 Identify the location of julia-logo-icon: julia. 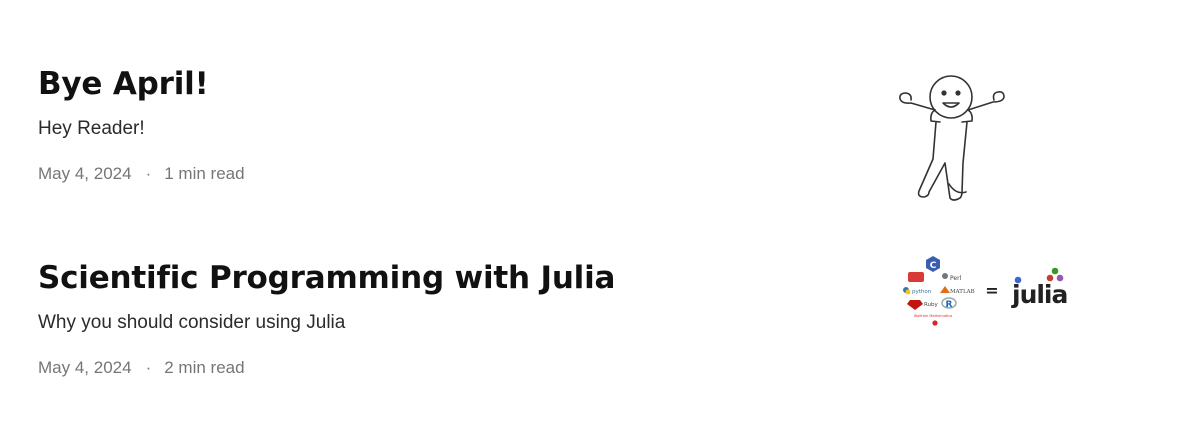
(1039, 288).